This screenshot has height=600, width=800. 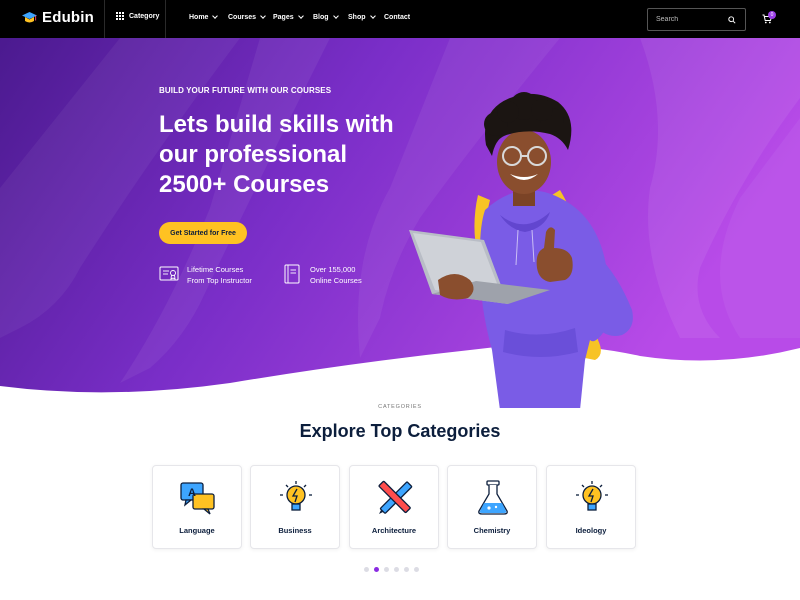 I want to click on nav-label: Contact, so click(x=397, y=17).